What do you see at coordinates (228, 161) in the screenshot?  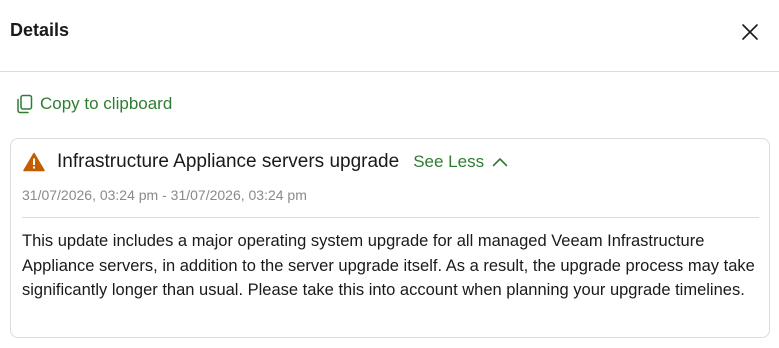 I see `notification-title: Infrastructure Appliance servers upgrade` at bounding box center [228, 161].